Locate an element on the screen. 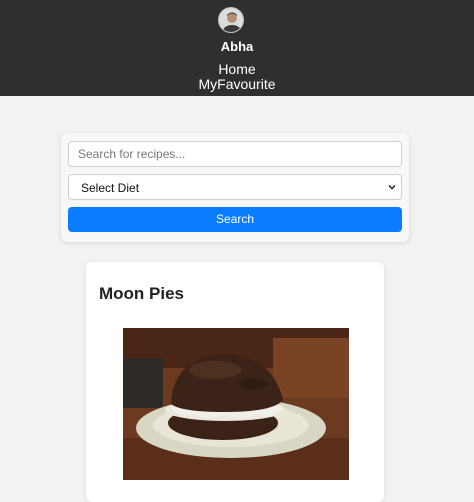 Image resolution: width=474 pixels, height=502 pixels. search-button: Search is located at coordinates (235, 219).